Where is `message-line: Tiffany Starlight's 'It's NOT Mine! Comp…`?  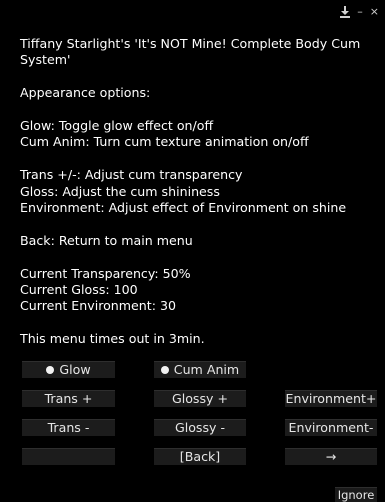 message-line: Tiffany Starlight's 'It's NOT Mine! Comp… is located at coordinates (190, 43).